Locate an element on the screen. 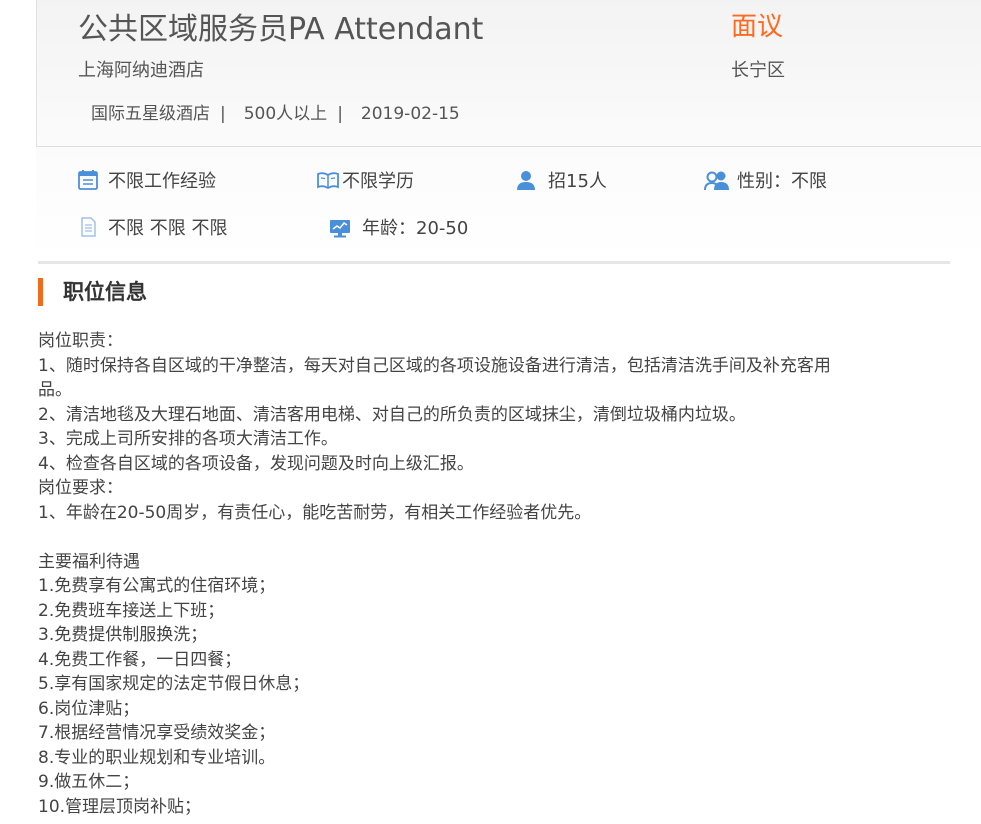 This screenshot has height=824, width=981. description-line: 8.专业的职业规划和专业培训。 is located at coordinates (157, 757).